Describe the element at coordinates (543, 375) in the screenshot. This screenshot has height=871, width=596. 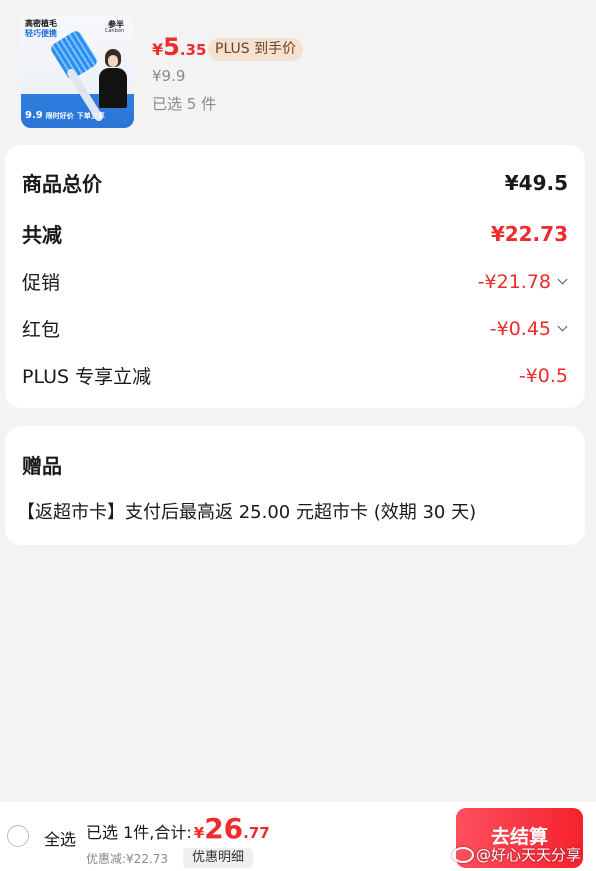
I see `plus-discount-value: -¥0.5` at that location.